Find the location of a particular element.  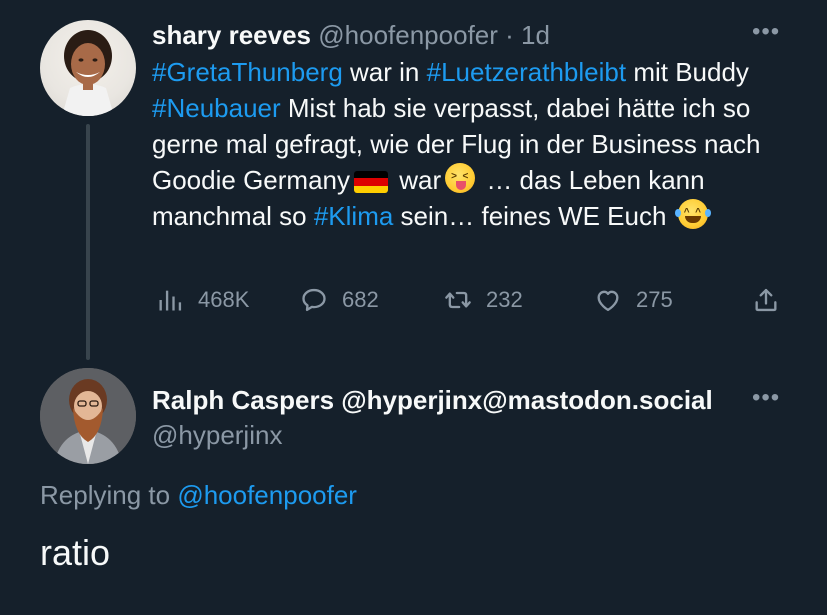

views-chart-icon is located at coordinates (170, 300).